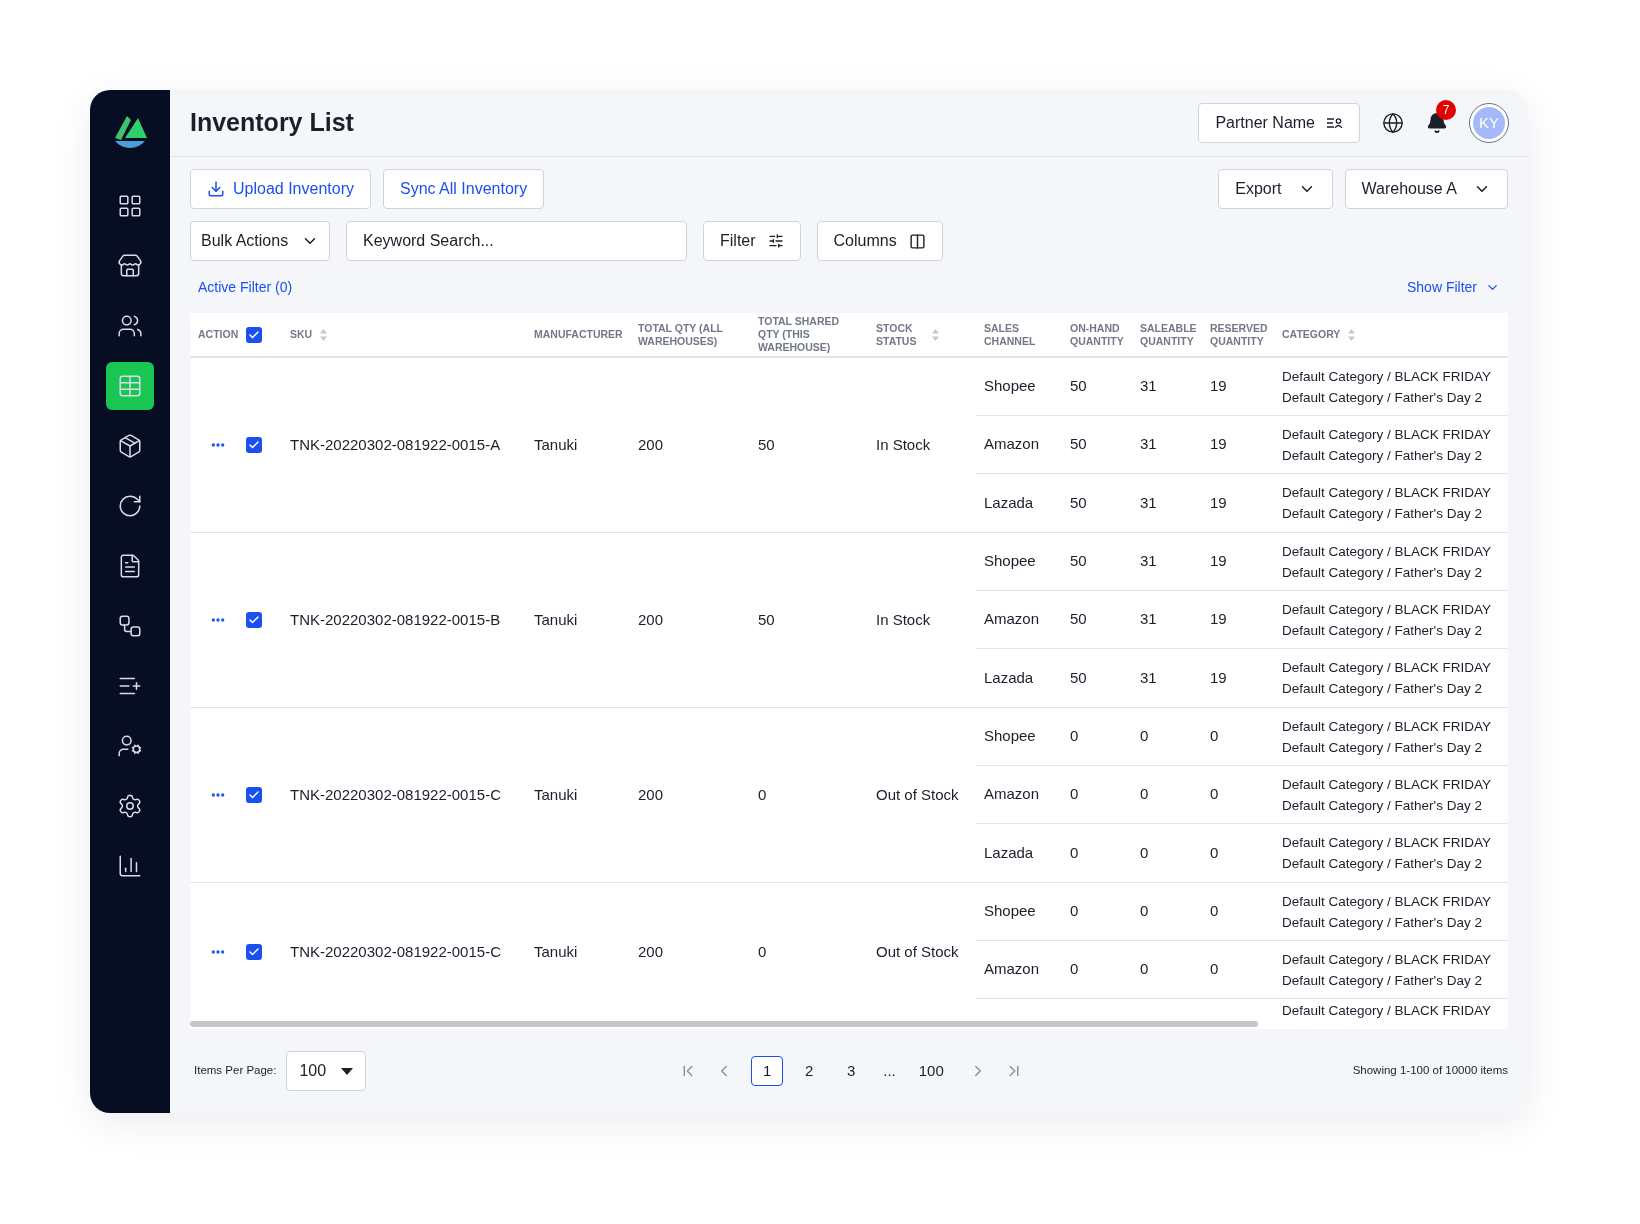 This screenshot has height=1224, width=1640. Describe the element at coordinates (903, 619) in the screenshot. I see `stock-status-cell-text: In Stock` at that location.